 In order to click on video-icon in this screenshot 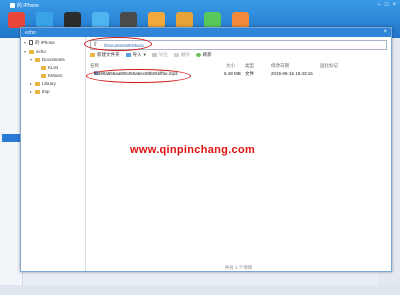, I will do `click(128, 20)`.